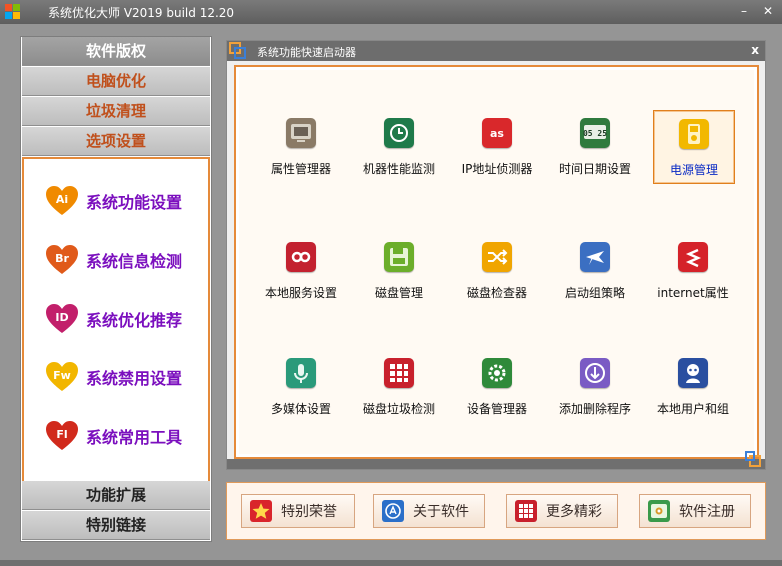  I want to click on bottom-action-bar: 特别荣誉 关于软件 更多精彩 软件注册, so click(496, 511).